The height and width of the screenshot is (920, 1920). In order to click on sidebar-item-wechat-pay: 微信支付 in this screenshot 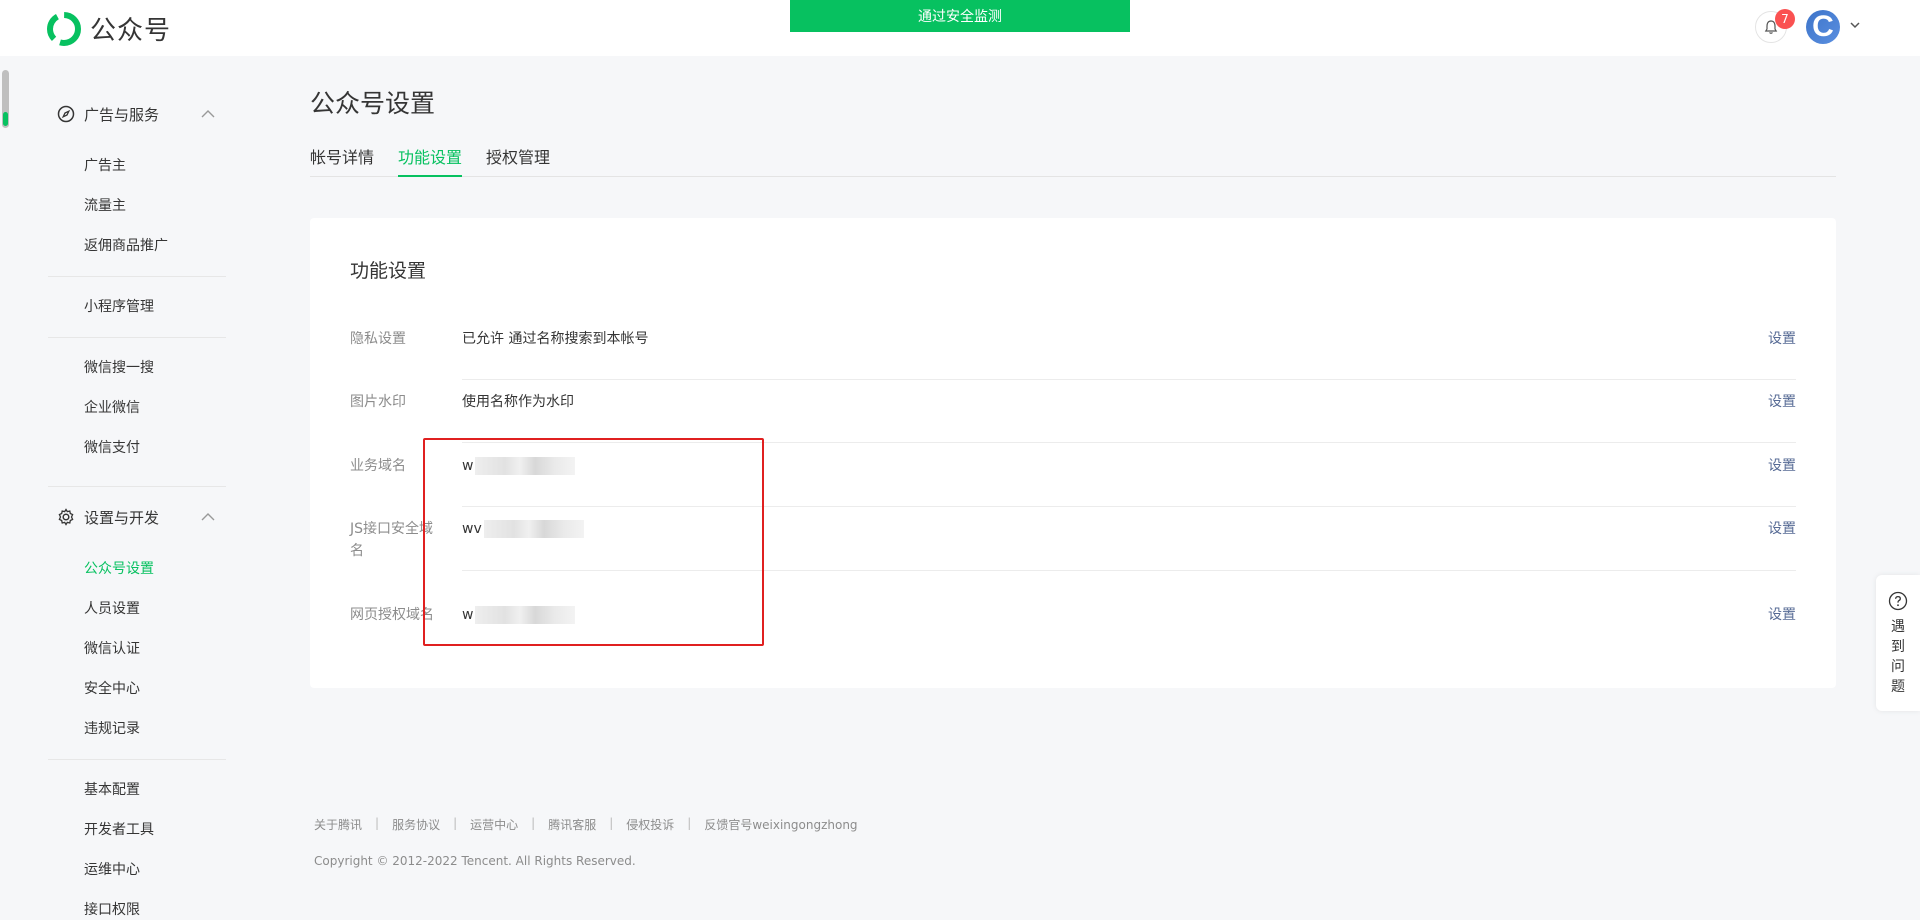, I will do `click(112, 448)`.